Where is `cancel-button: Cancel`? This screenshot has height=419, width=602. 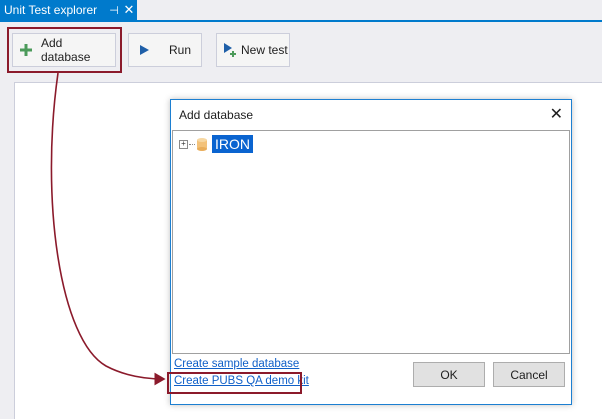
cancel-button: Cancel is located at coordinates (529, 374).